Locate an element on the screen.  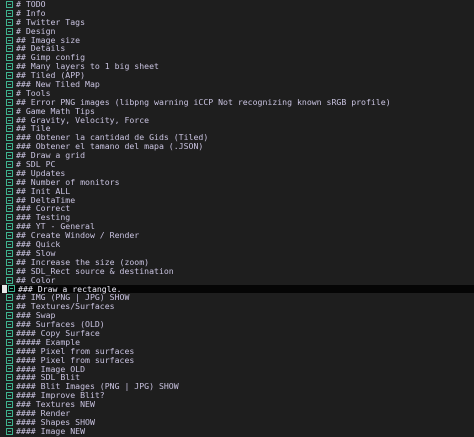
outline-item: ## SDL_Rect source & destination is located at coordinates (237, 271).